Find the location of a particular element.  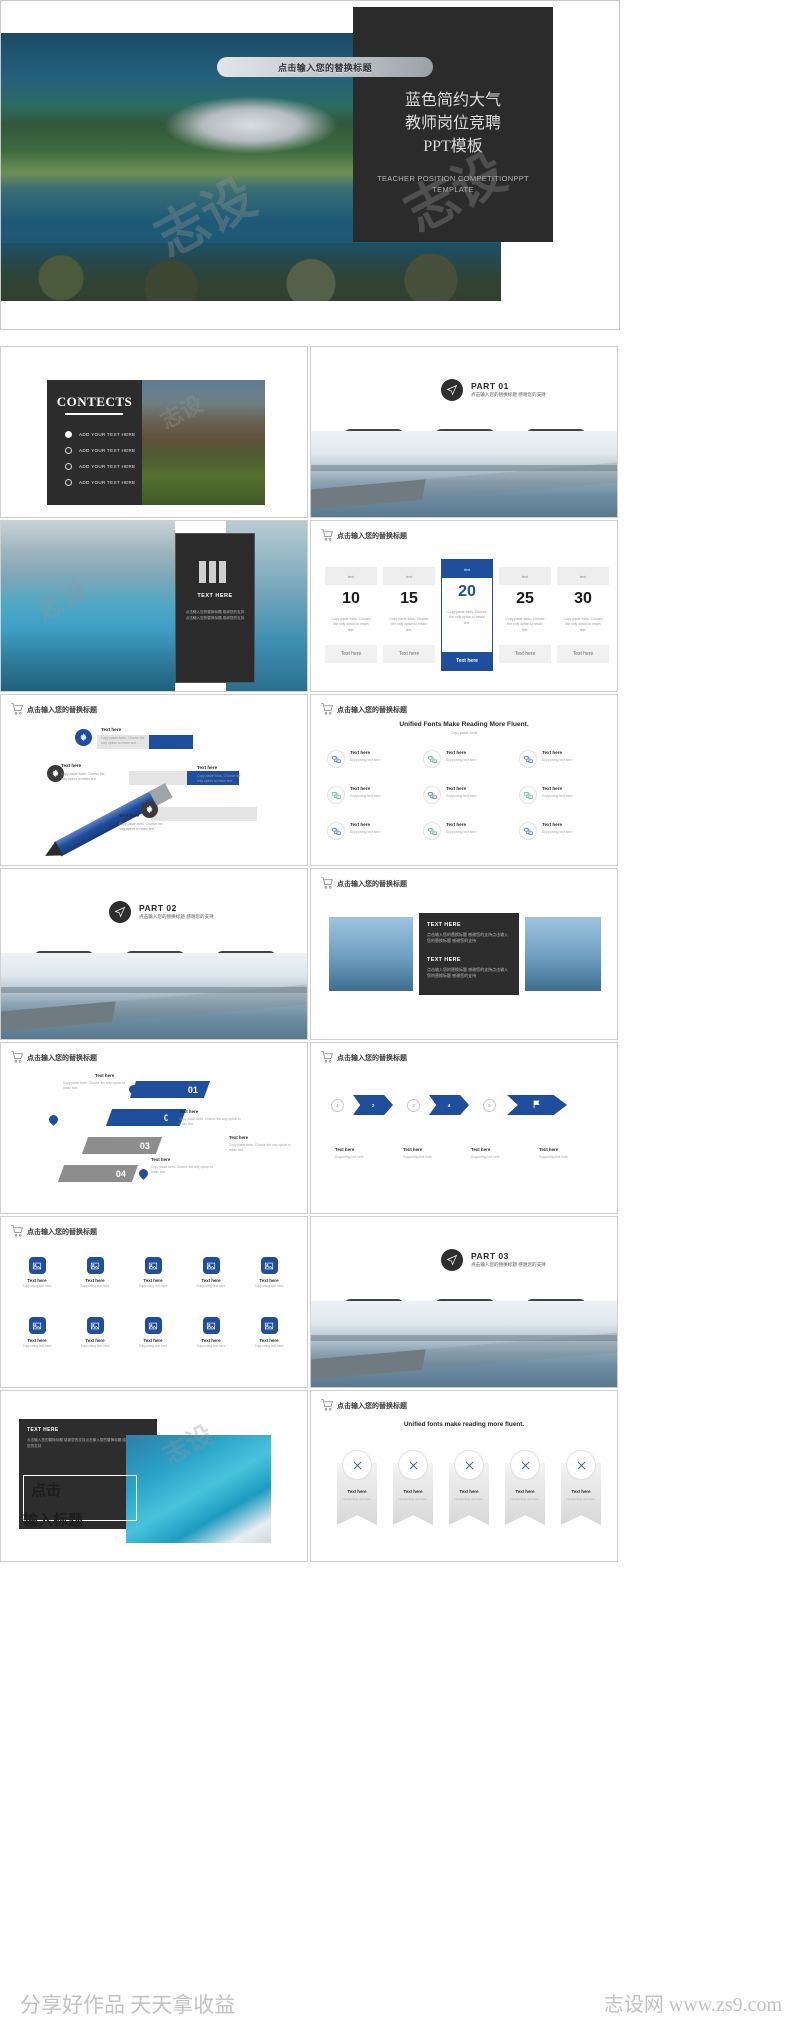

ribbon-item-5: Text here Supporting text here is located at coordinates (581, 1487).